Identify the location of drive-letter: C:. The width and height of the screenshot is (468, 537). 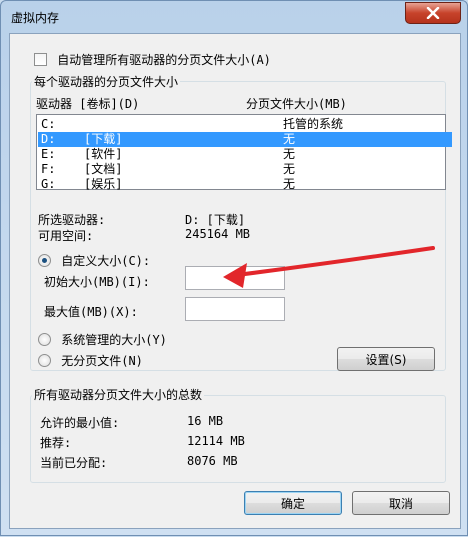
(48, 124).